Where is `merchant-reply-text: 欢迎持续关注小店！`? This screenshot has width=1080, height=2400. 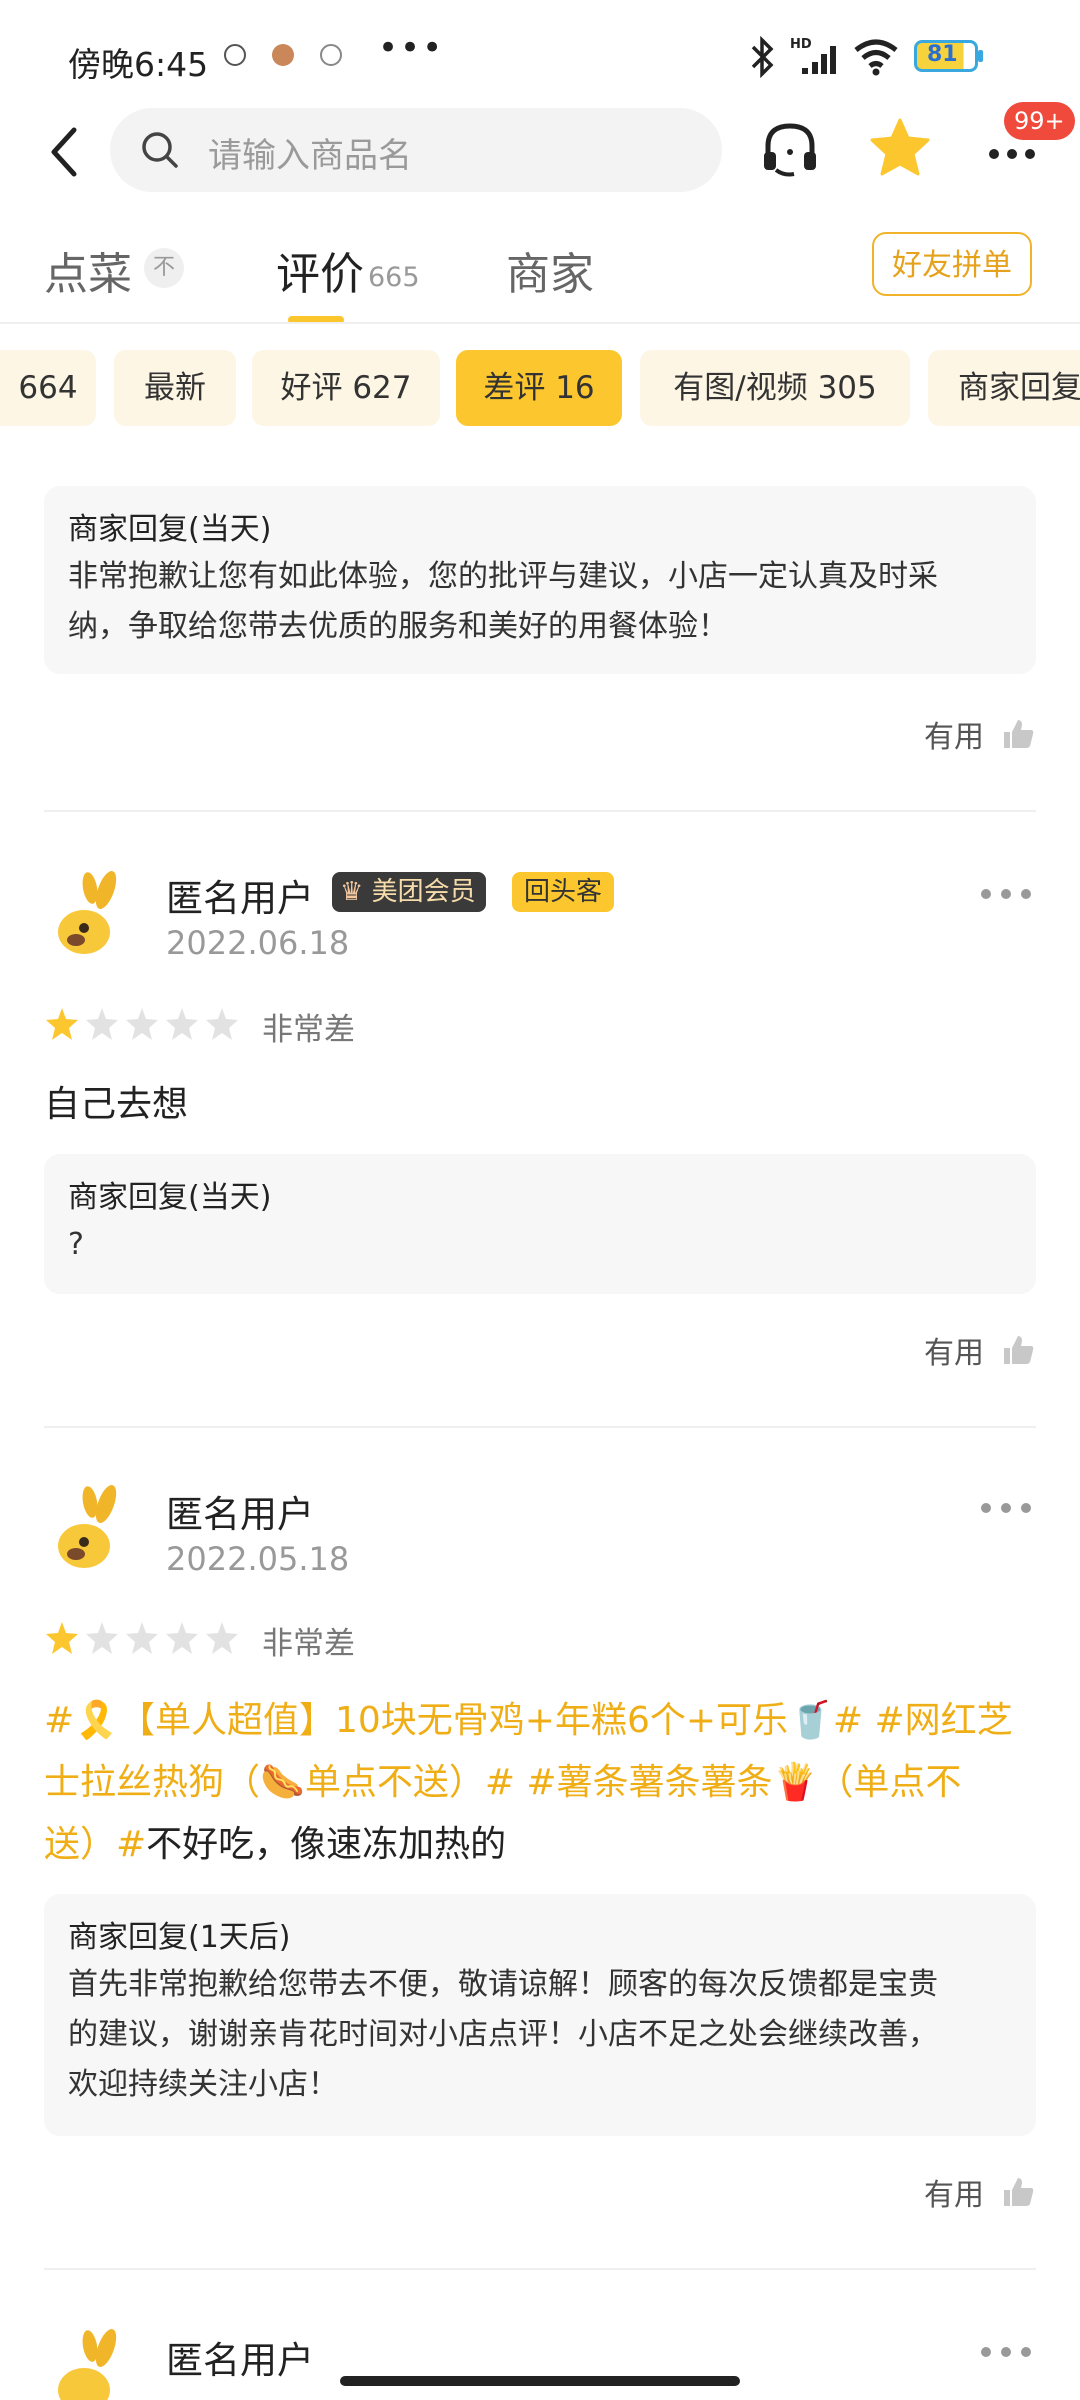
merchant-reply-text: 欢迎持续关注小店！ is located at coordinates (203, 2084).